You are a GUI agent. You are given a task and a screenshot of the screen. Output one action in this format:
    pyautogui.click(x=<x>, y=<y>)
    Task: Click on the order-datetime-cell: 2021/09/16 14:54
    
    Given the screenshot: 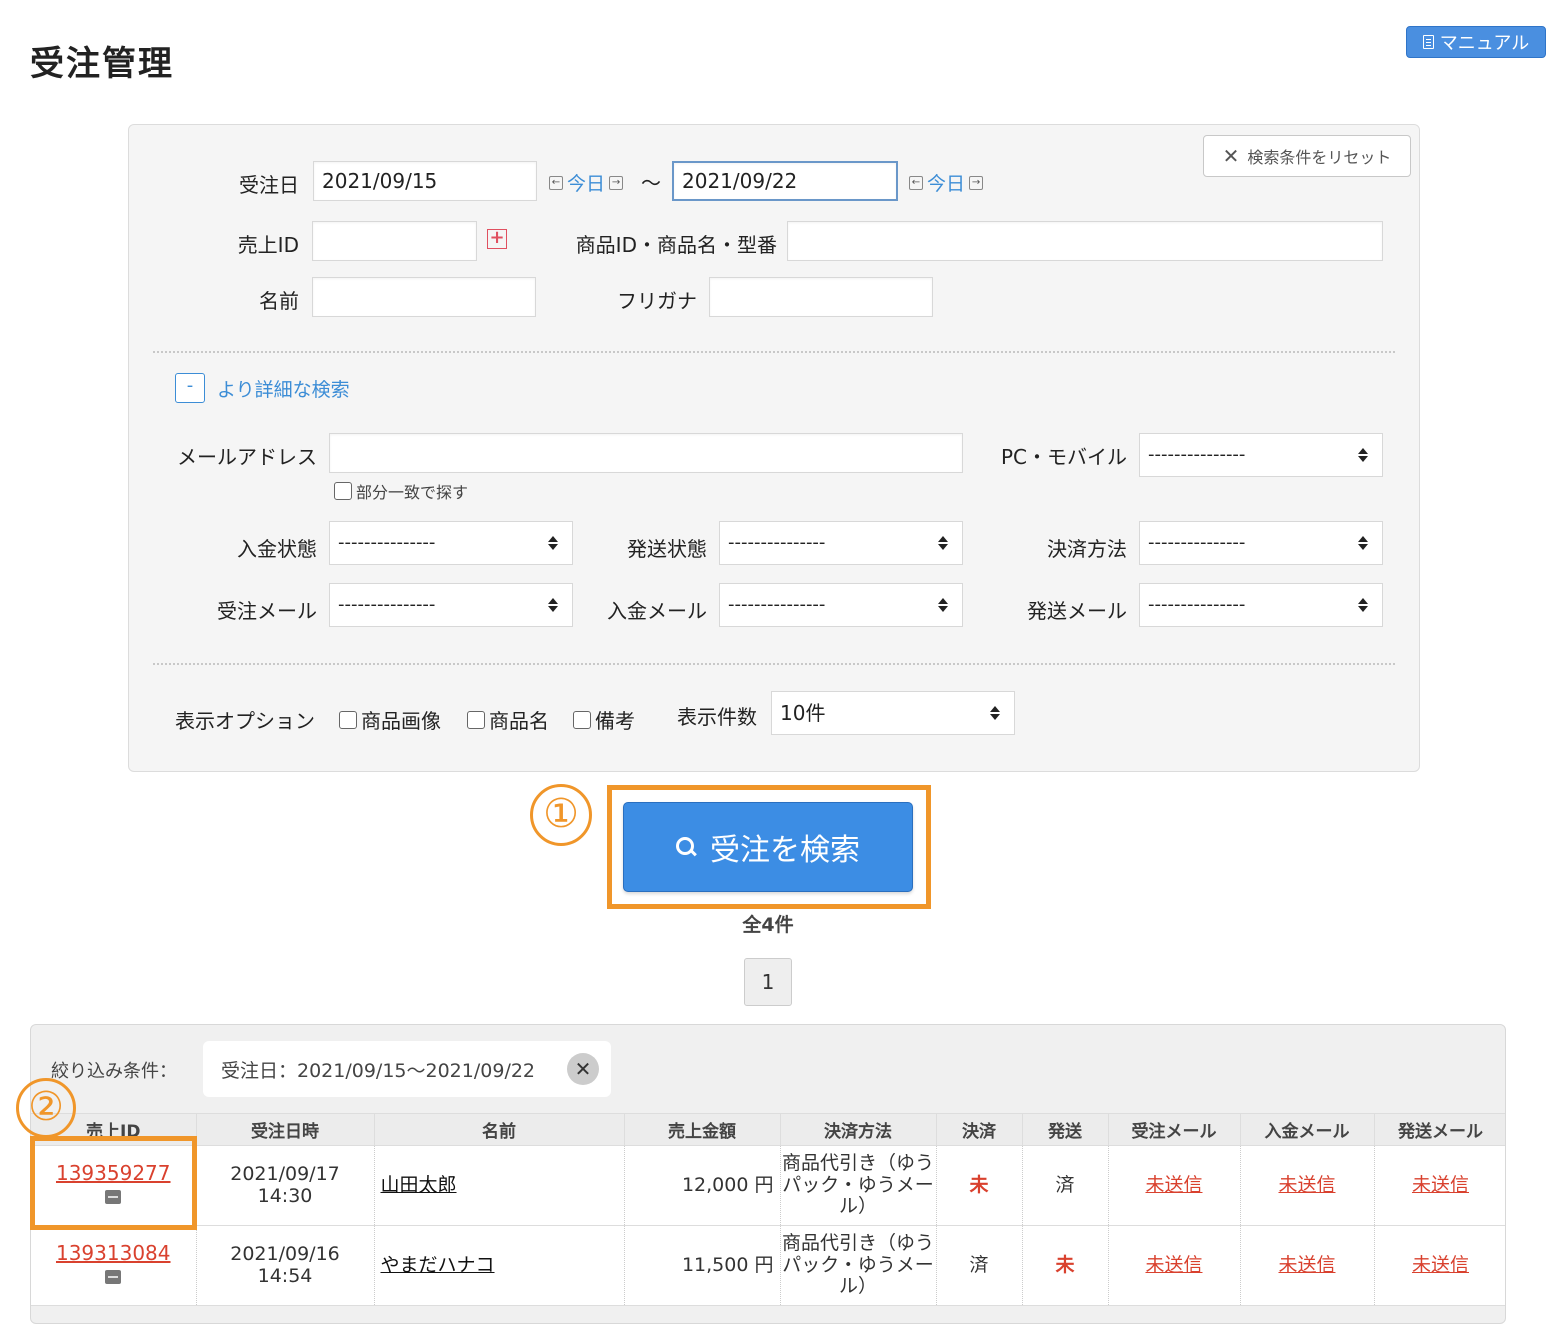 What is the action you would take?
    pyautogui.click(x=285, y=1265)
    